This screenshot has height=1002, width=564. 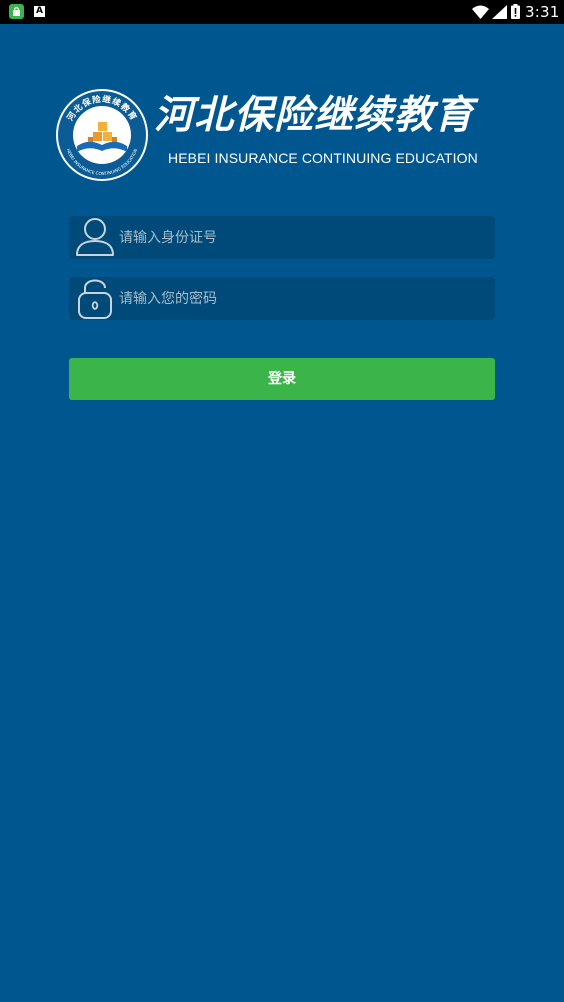 I want to click on a-notification-icon: A, so click(x=39, y=11).